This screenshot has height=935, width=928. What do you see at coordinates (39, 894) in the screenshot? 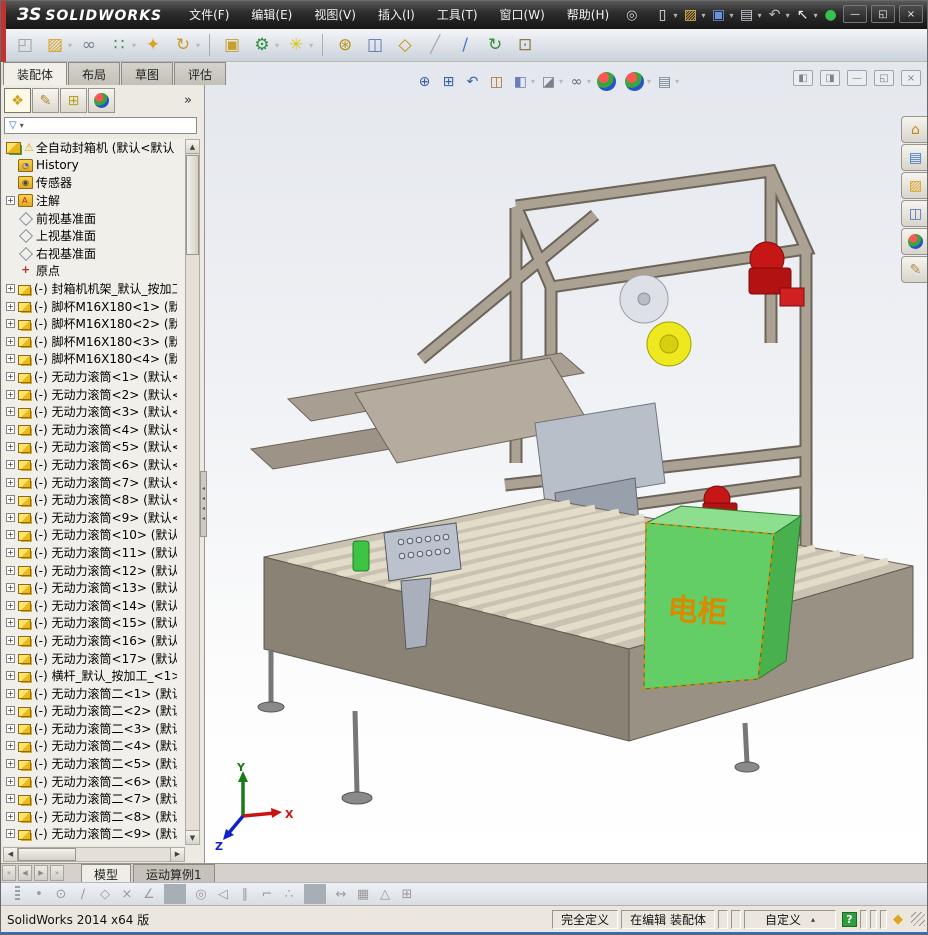
I see `point-tool-button: •` at bounding box center [39, 894].